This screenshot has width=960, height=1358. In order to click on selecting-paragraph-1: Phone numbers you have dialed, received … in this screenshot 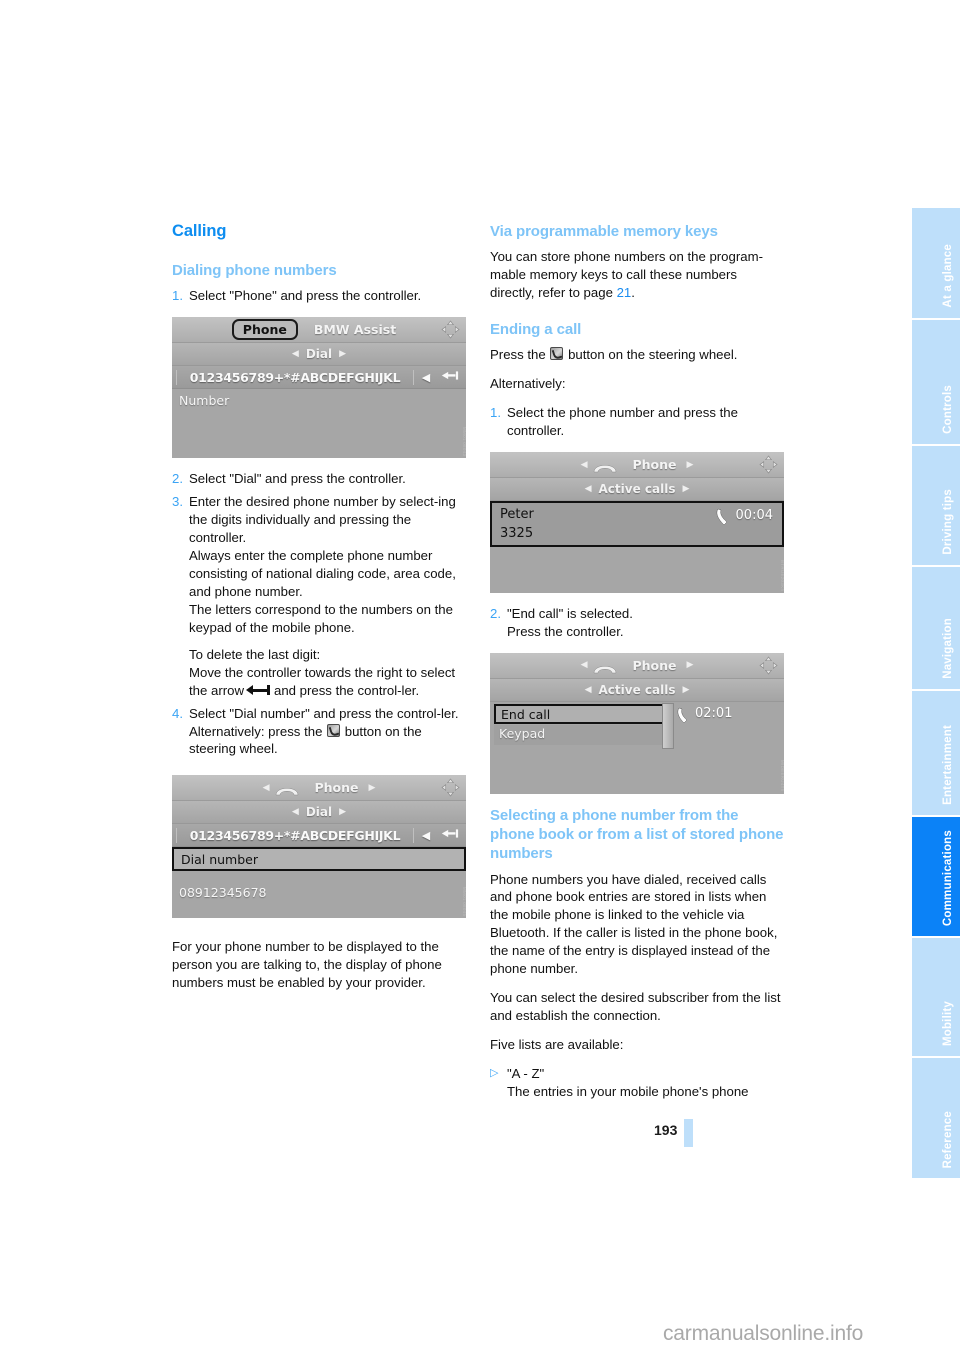, I will do `click(634, 924)`.